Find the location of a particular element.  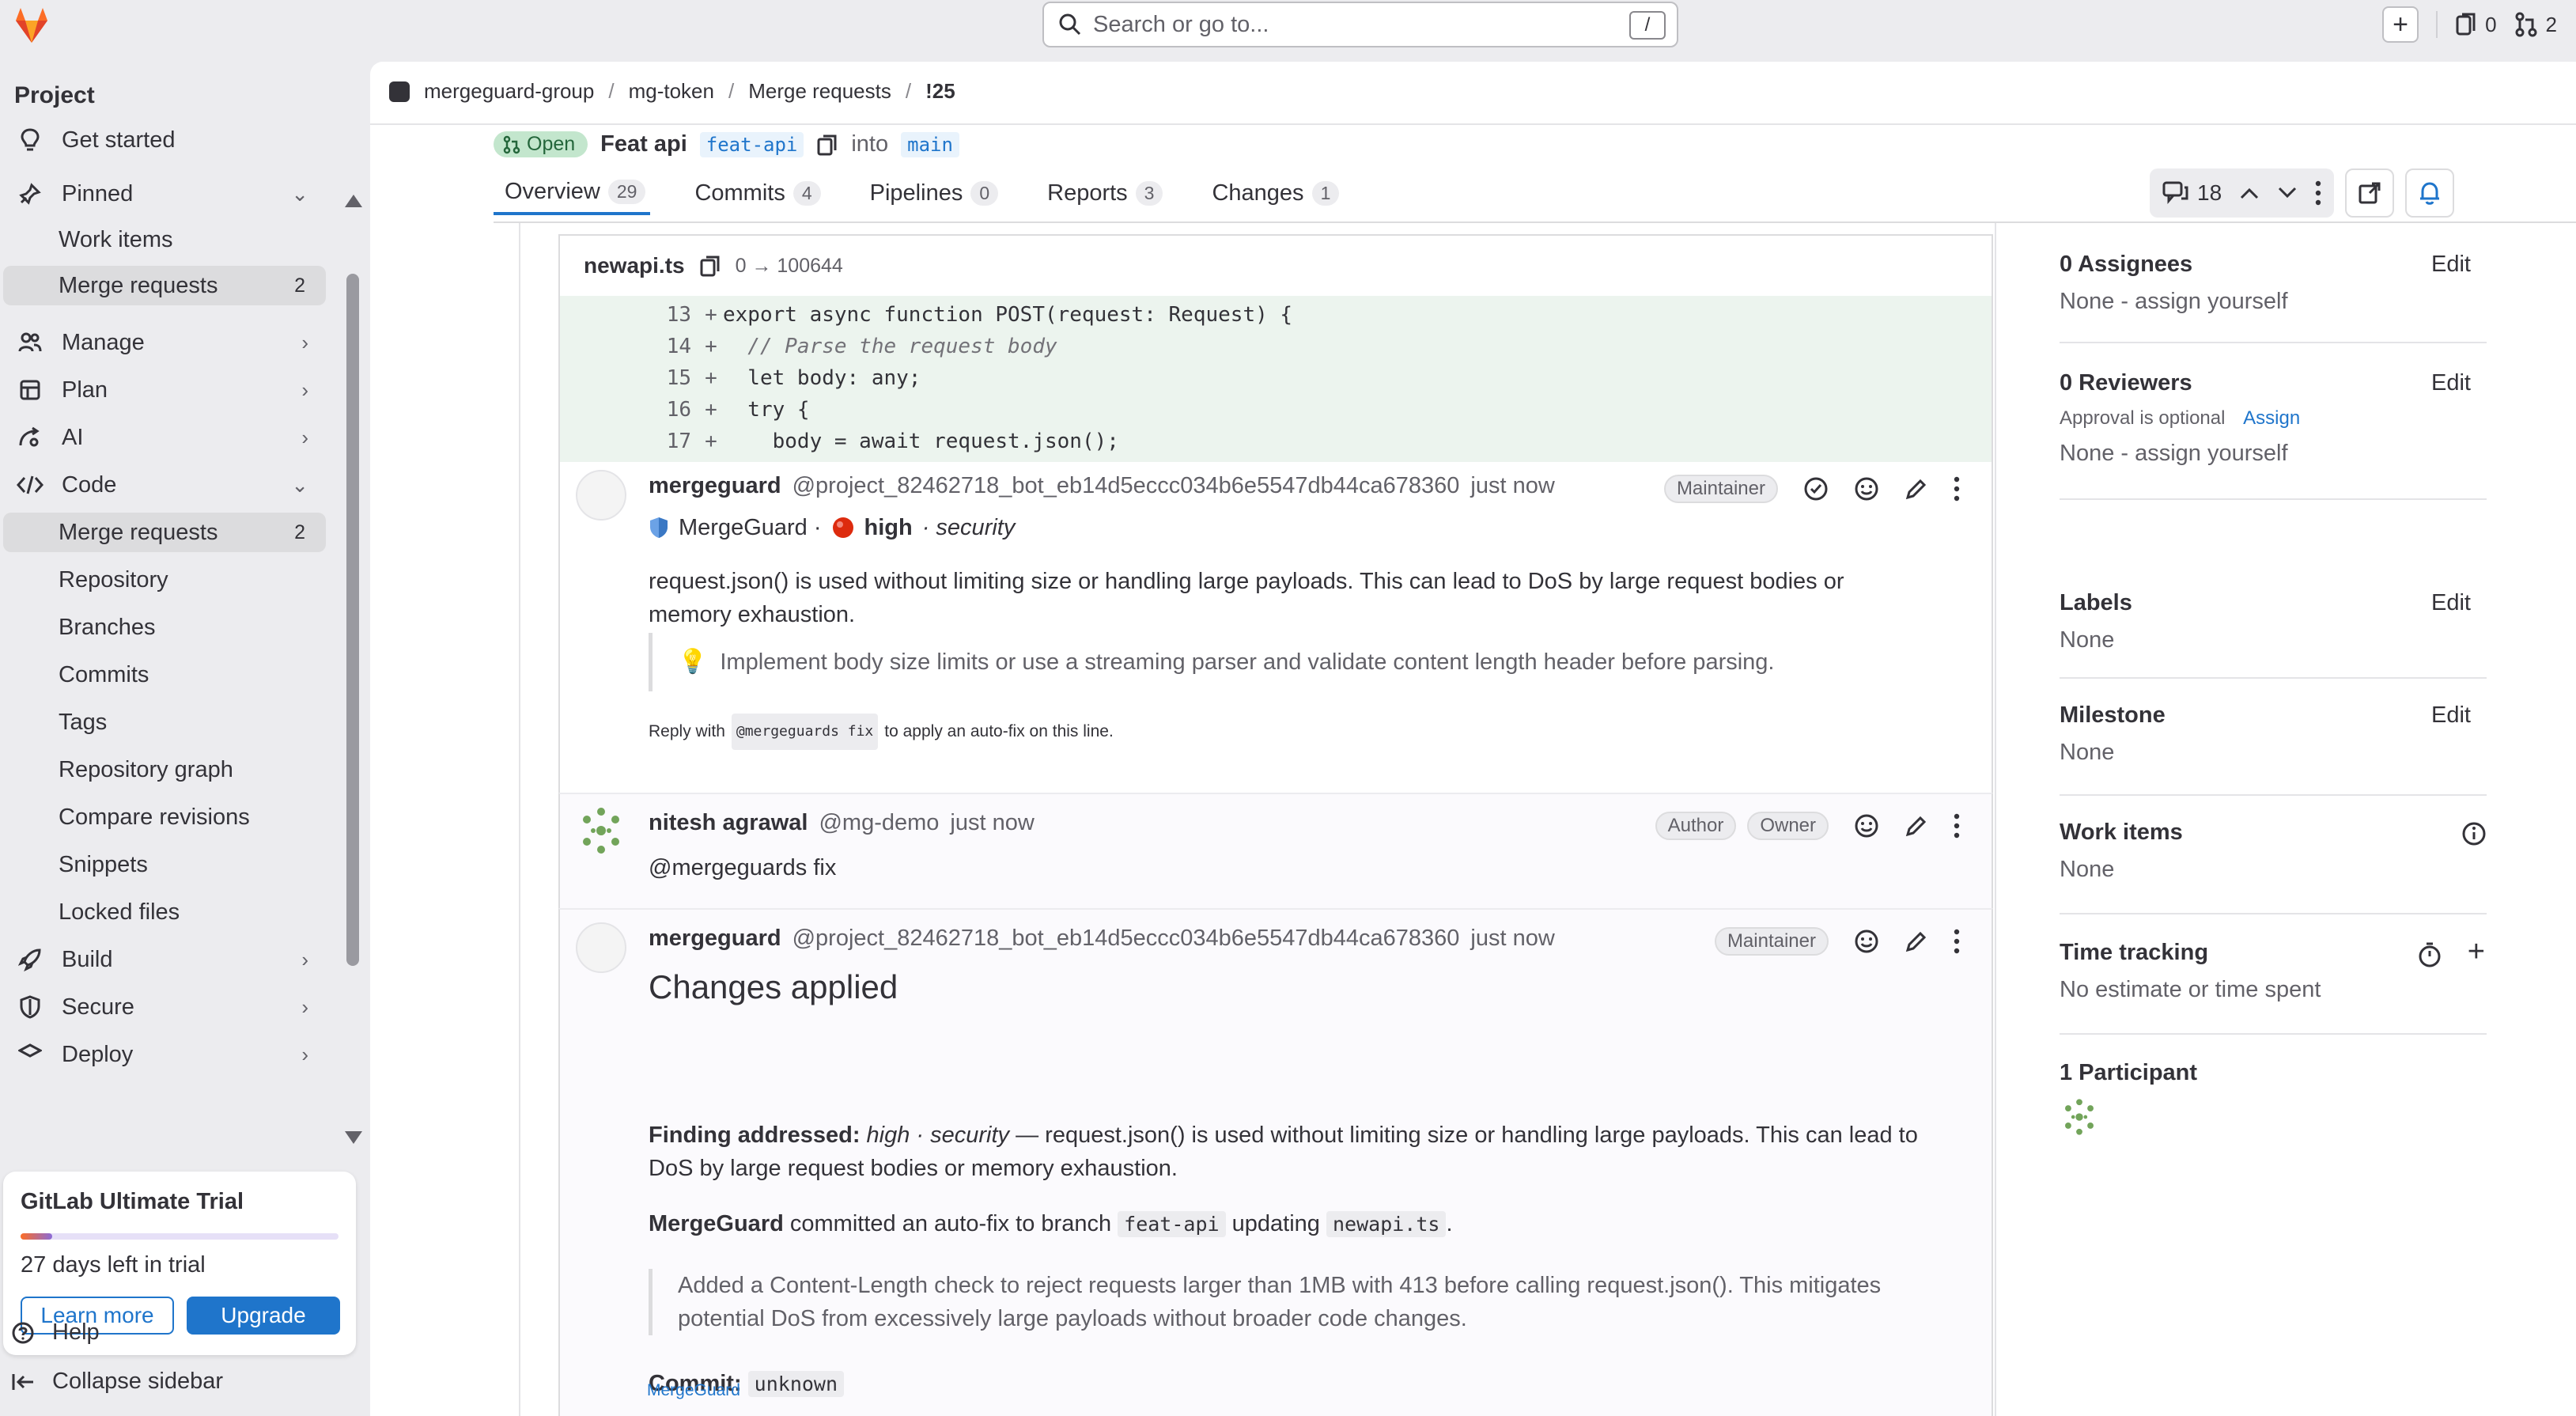

upgrade-button: Upgrade is located at coordinates (264, 1316).